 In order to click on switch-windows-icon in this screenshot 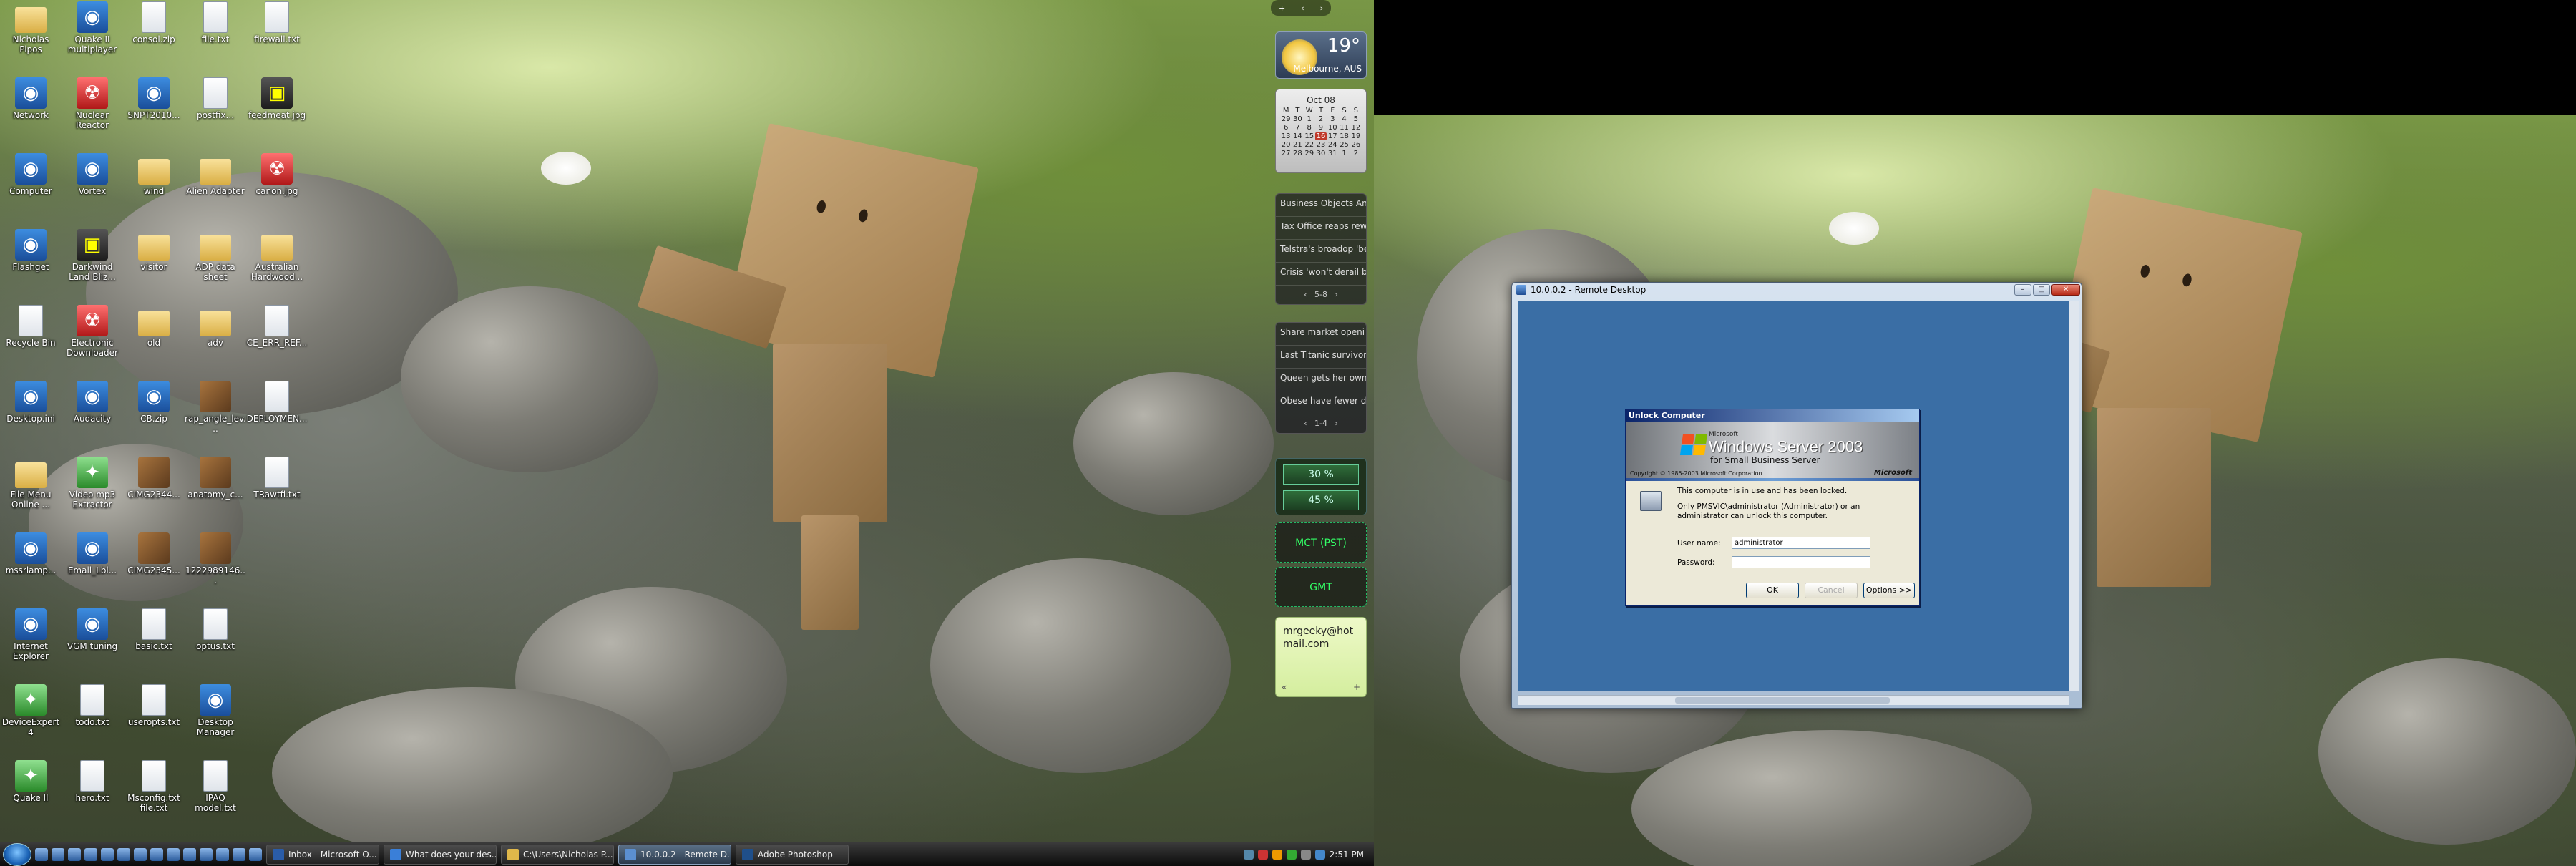, I will do `click(58, 854)`.